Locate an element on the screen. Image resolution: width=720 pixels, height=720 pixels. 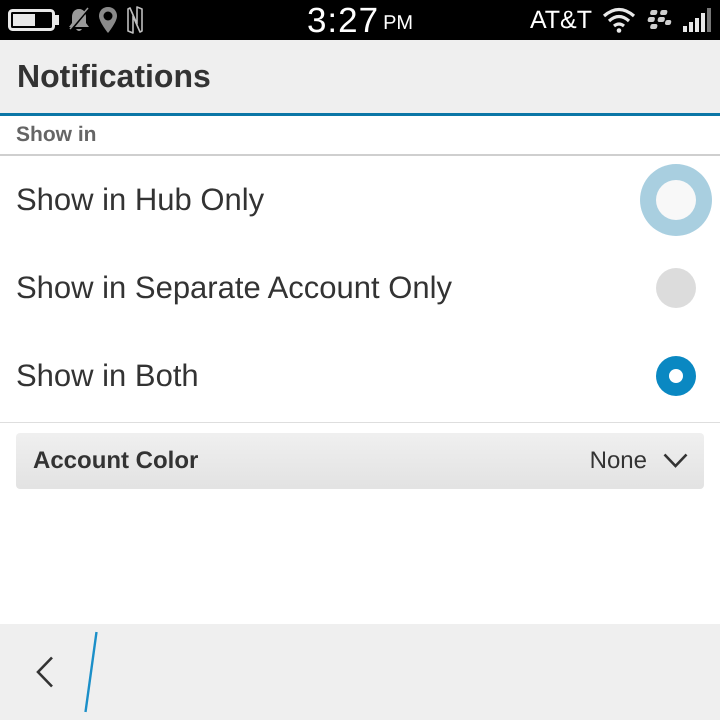
logo-icon is located at coordinates (659, 20).